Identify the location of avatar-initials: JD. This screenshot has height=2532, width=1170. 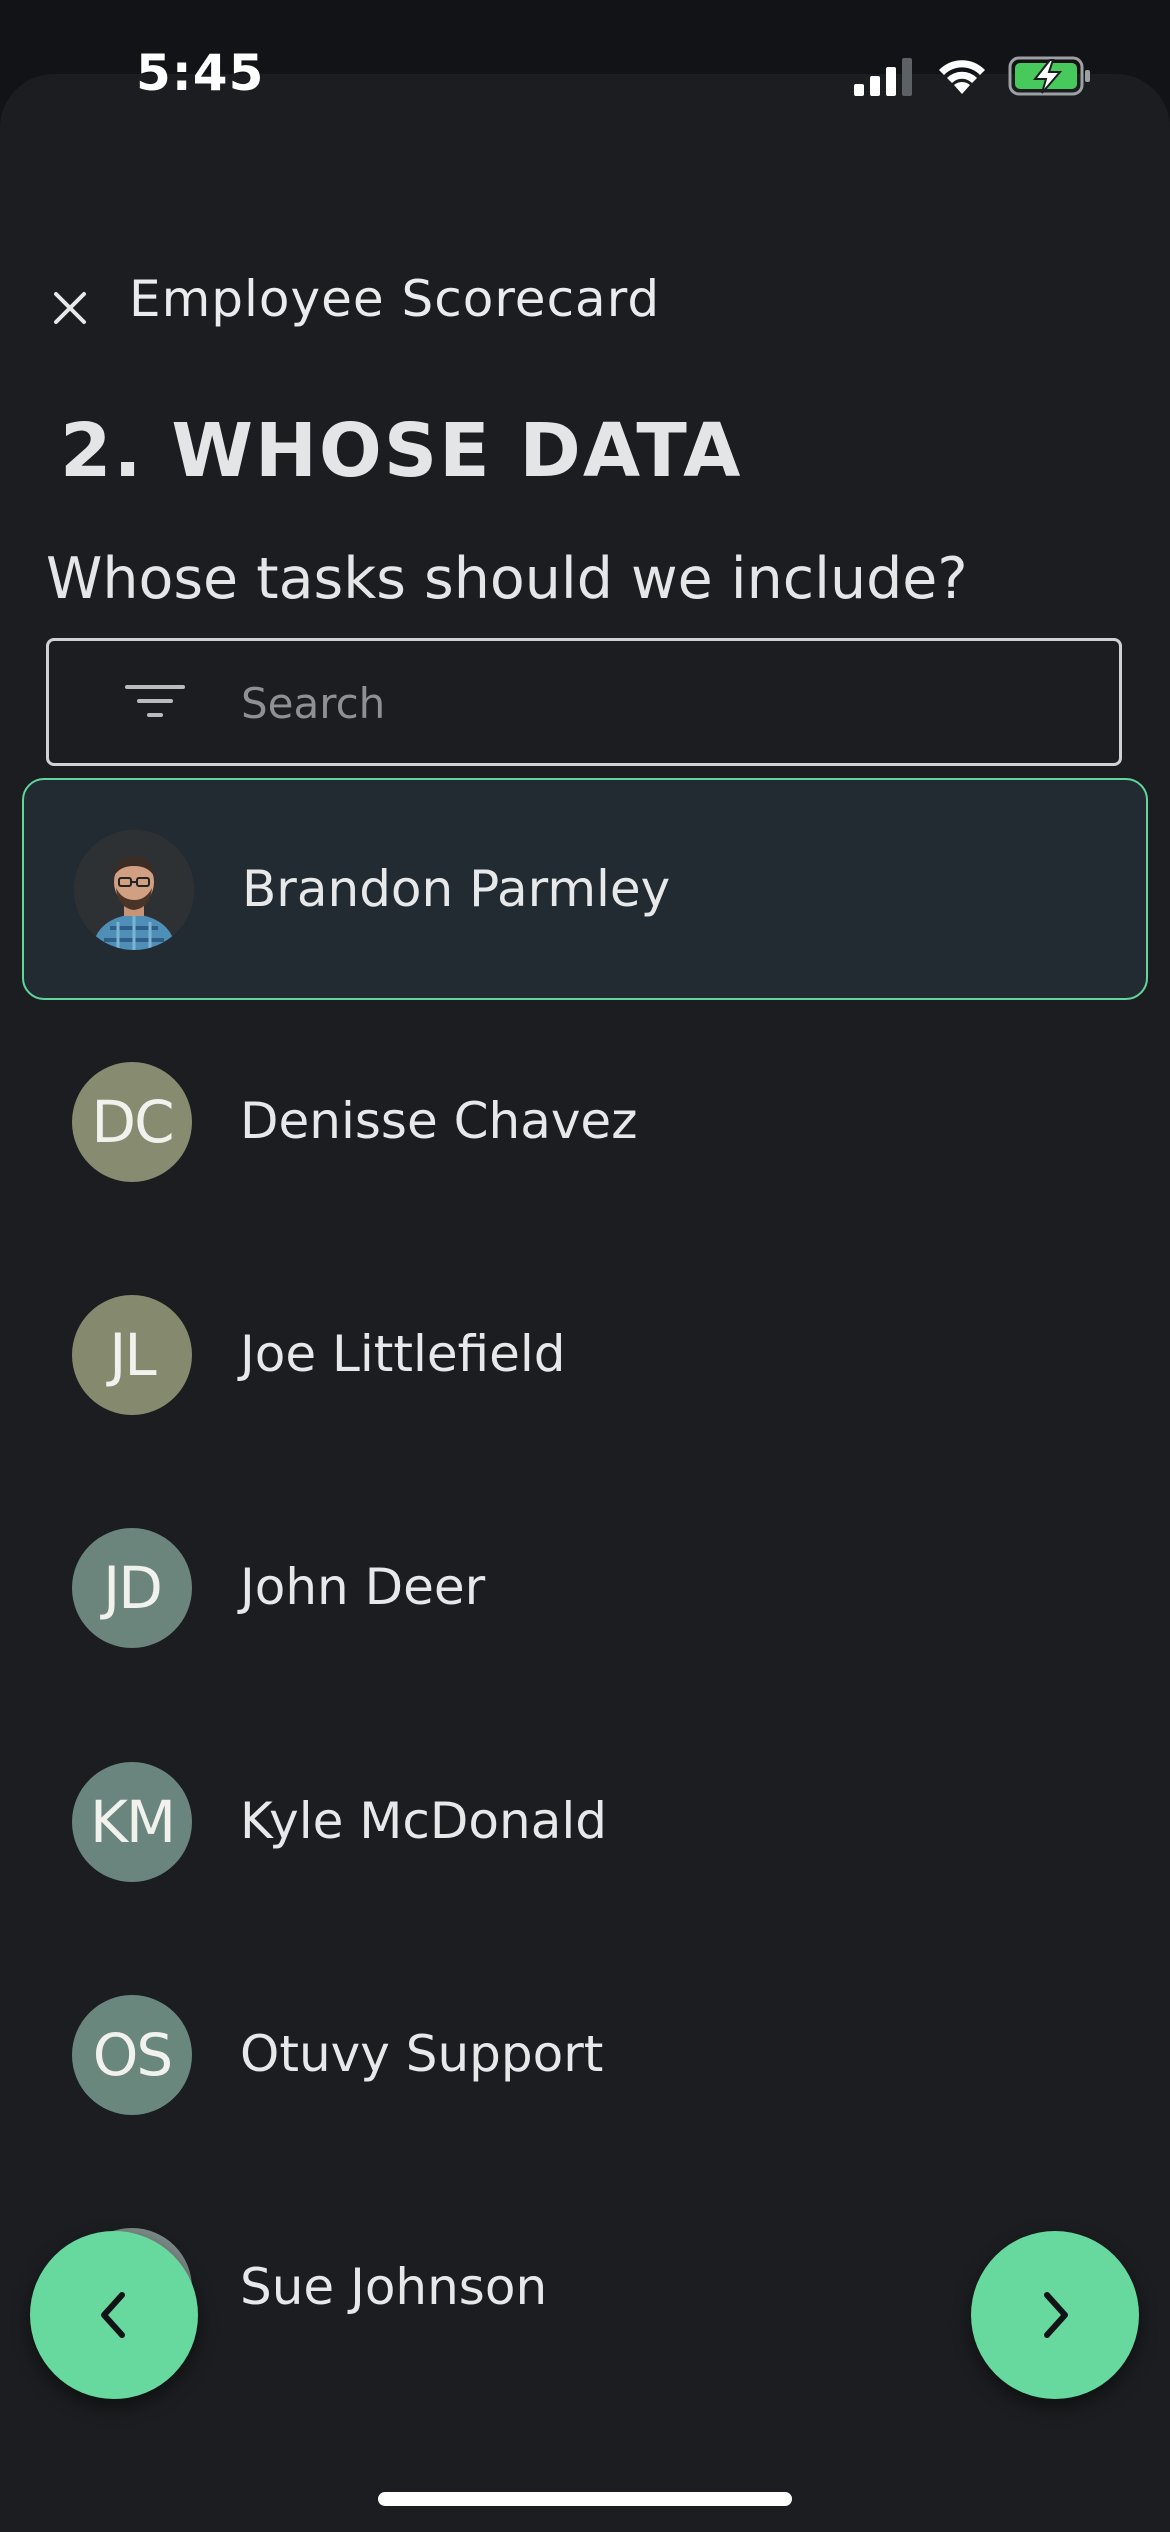
(133, 1588).